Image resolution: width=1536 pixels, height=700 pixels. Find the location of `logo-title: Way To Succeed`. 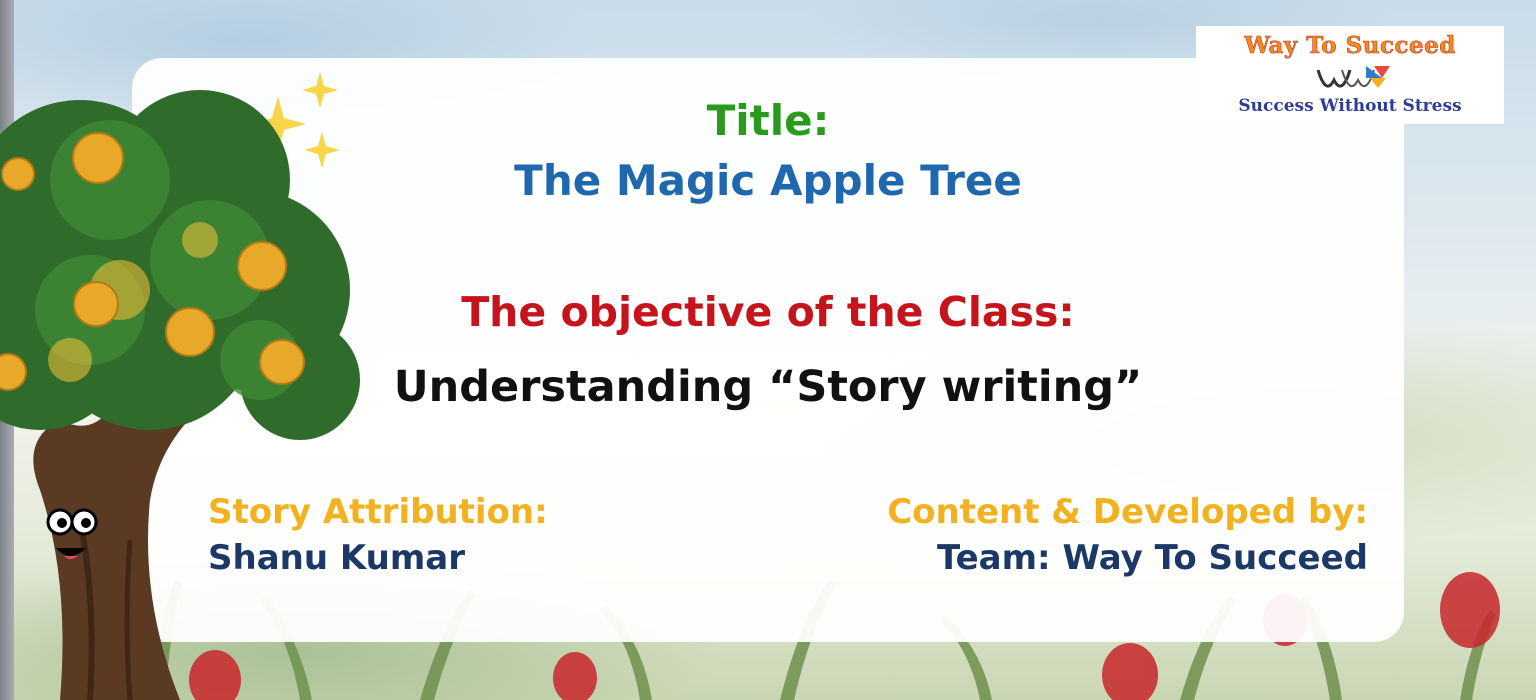

logo-title: Way To Succeed is located at coordinates (1350, 46).